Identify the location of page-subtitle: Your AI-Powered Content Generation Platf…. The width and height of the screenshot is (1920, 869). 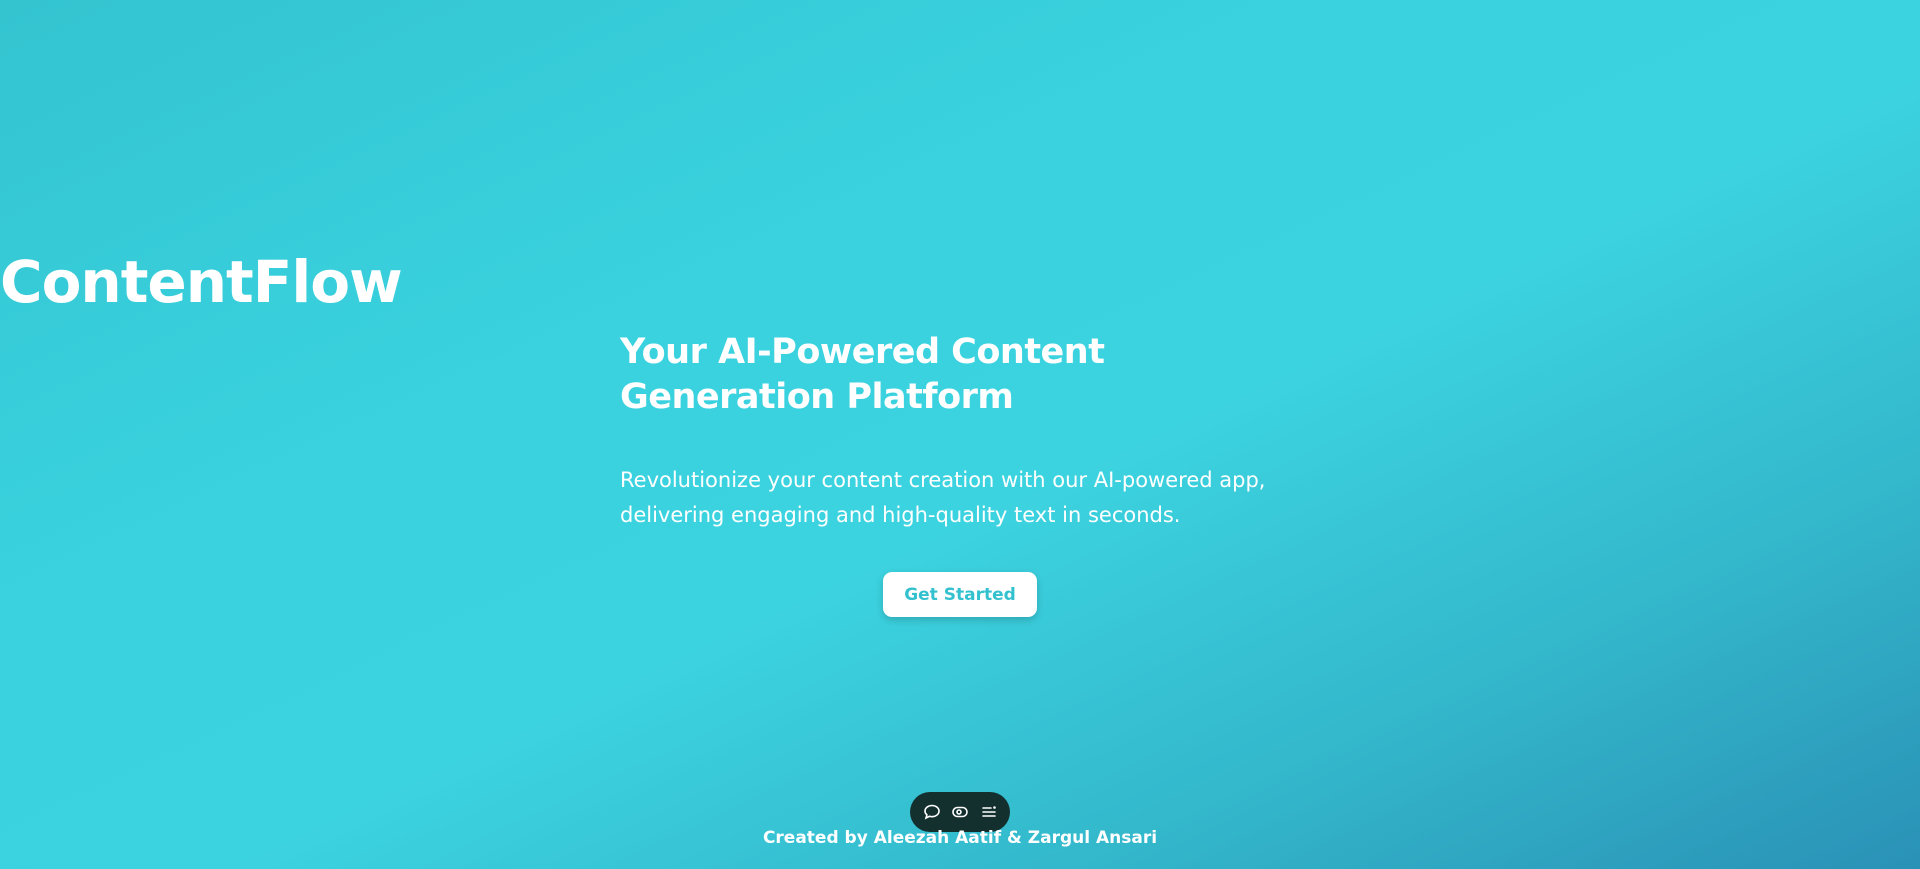
(862, 374).